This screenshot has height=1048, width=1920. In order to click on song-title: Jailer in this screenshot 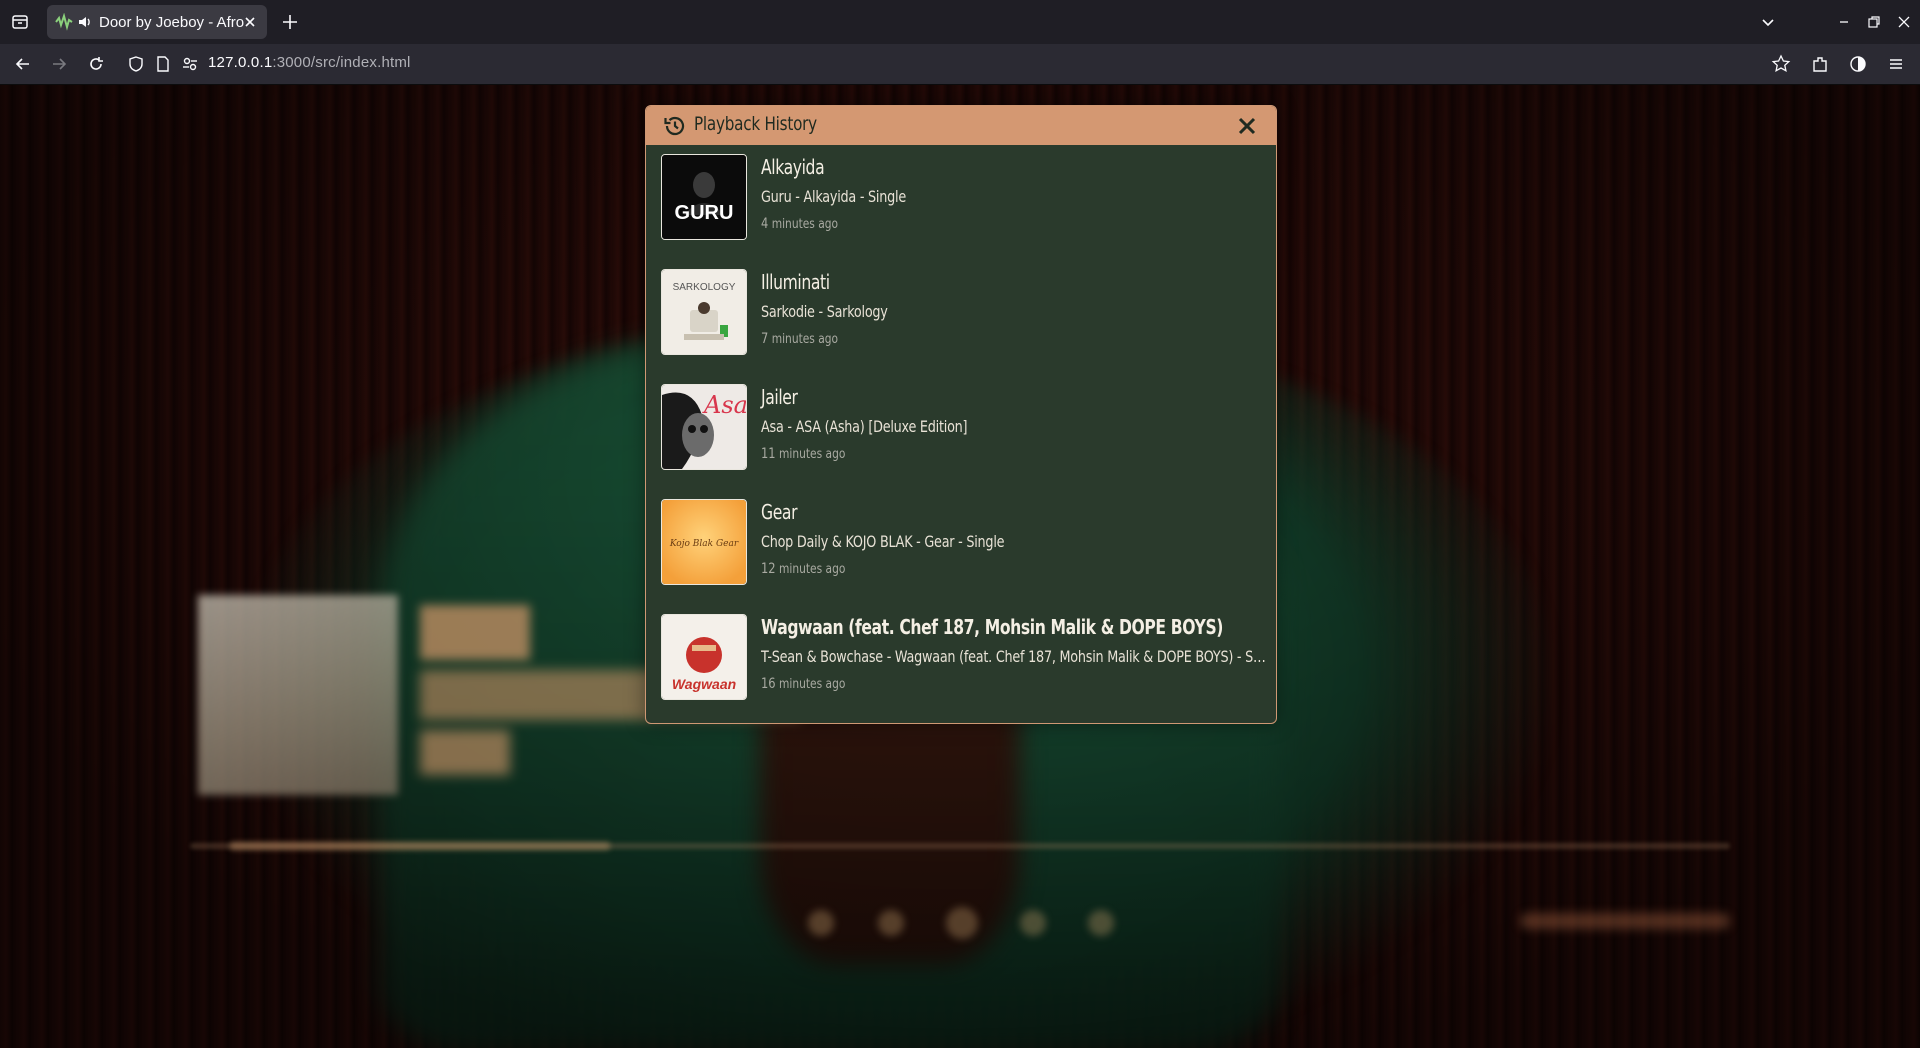, I will do `click(779, 397)`.